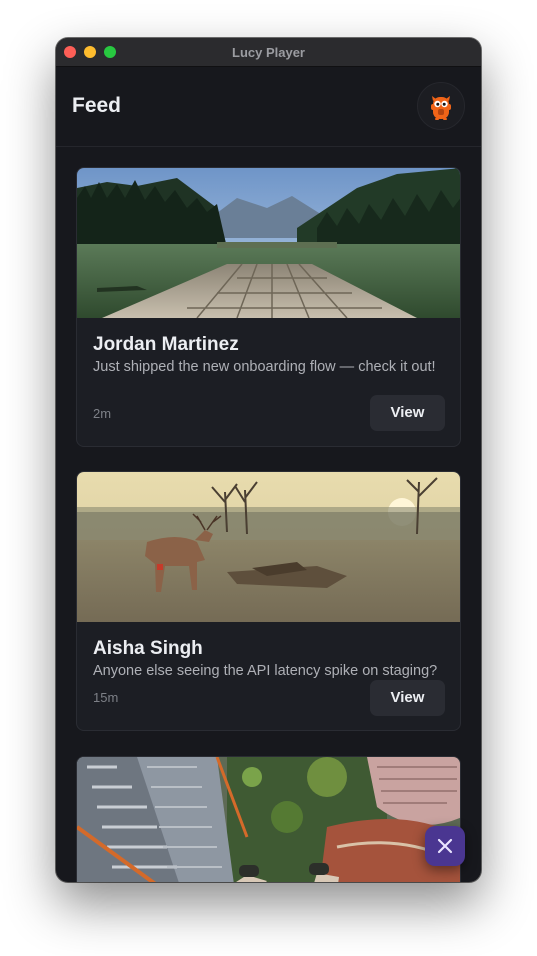 This screenshot has height=956, width=537. I want to click on post-author: Jordan Martinez, so click(166, 344).